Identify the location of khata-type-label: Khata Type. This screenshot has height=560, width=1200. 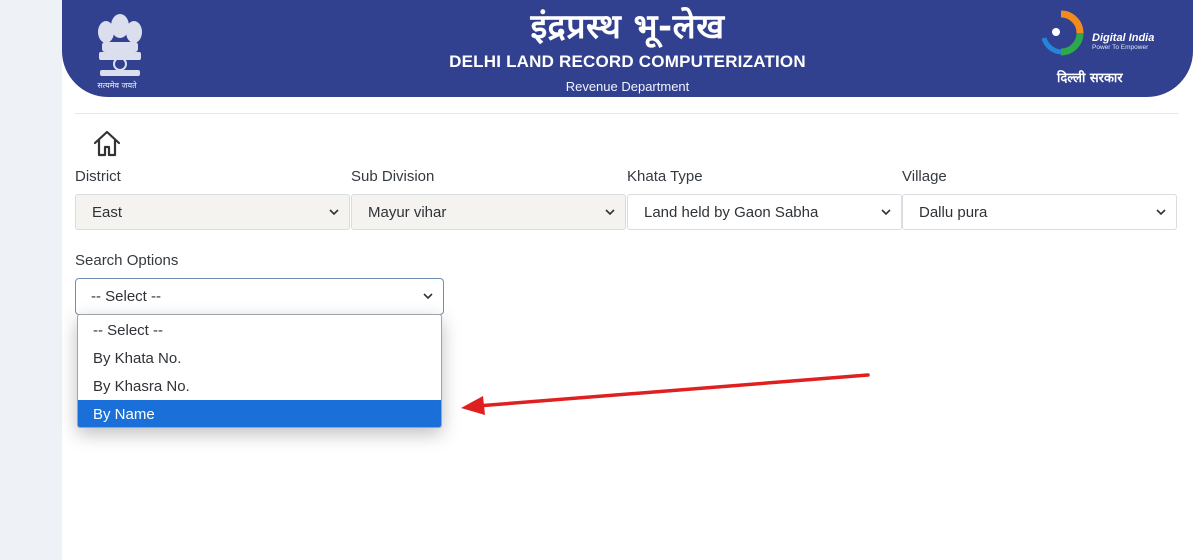
(665, 176).